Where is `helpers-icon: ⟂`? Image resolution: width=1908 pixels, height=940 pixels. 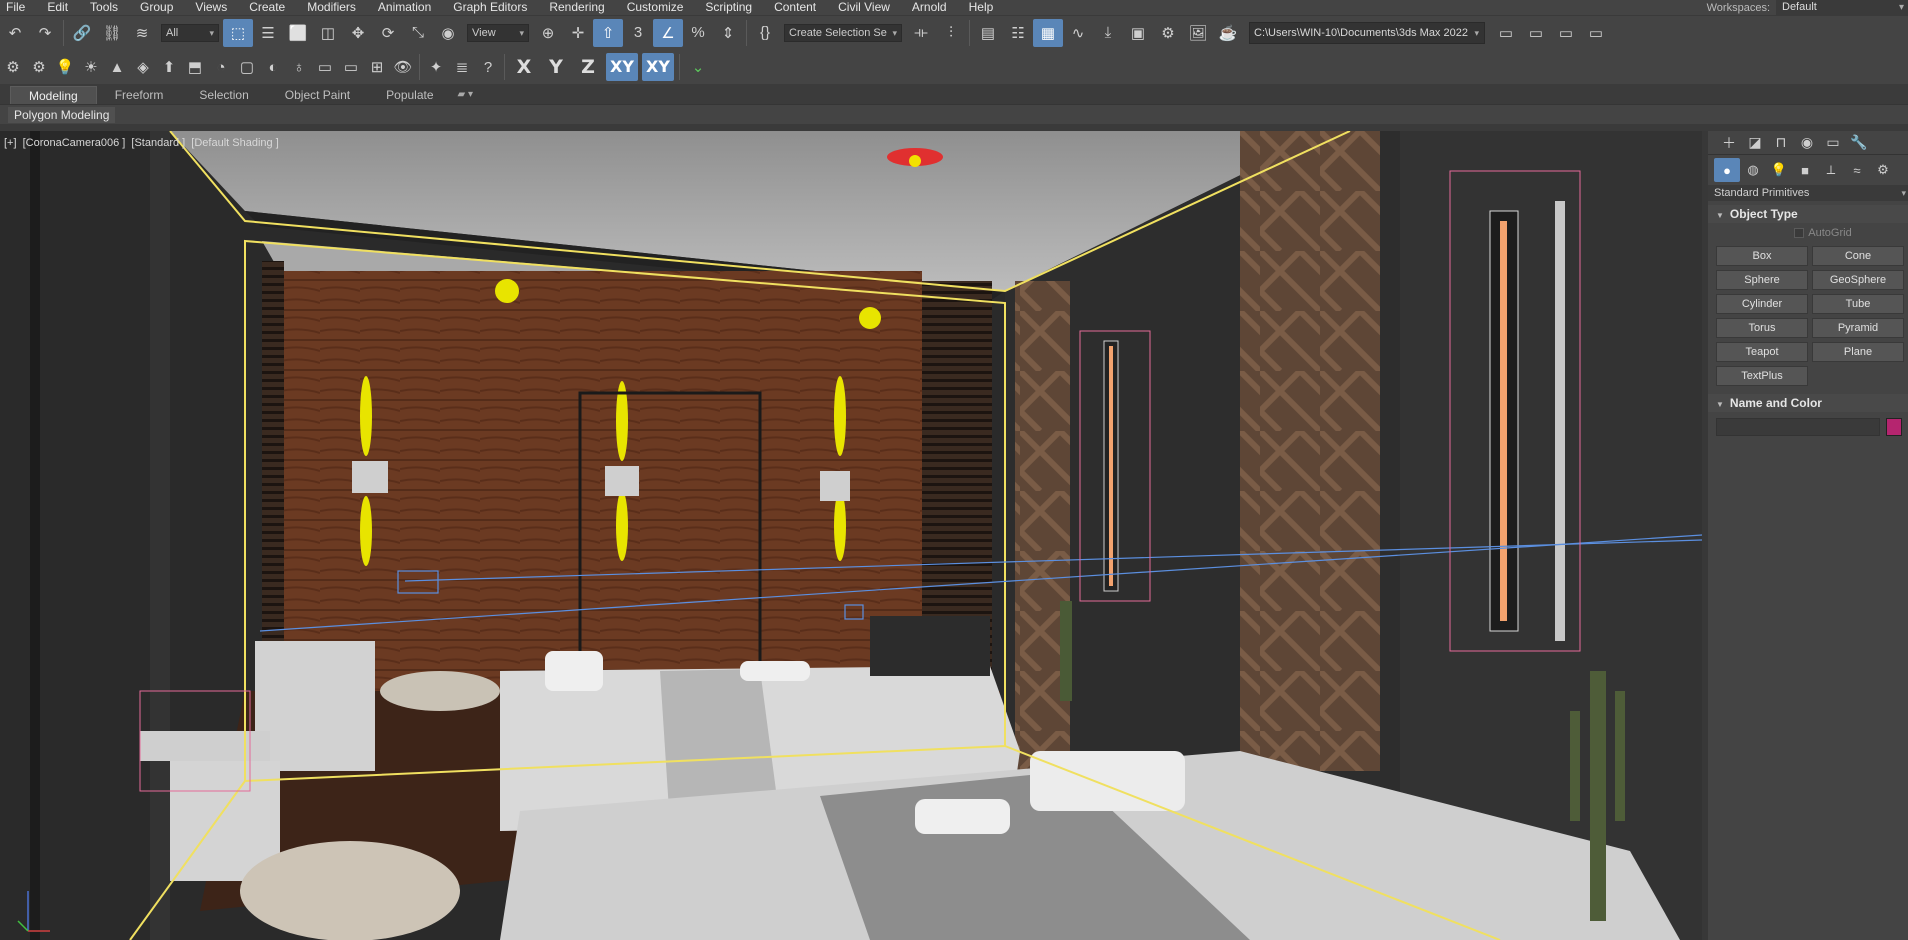
helpers-icon: ⟂ is located at coordinates (1831, 170).